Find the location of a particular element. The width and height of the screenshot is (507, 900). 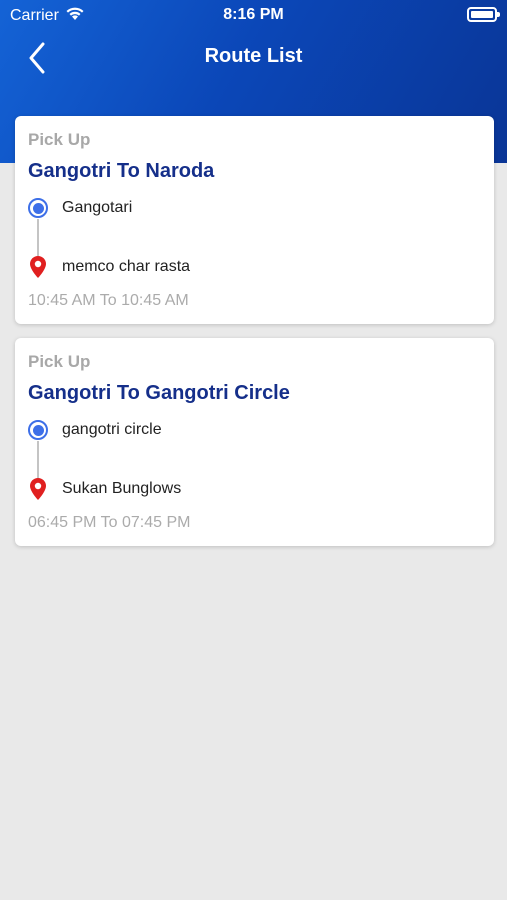

start-stop-name: gangotri circle is located at coordinates (112, 429).